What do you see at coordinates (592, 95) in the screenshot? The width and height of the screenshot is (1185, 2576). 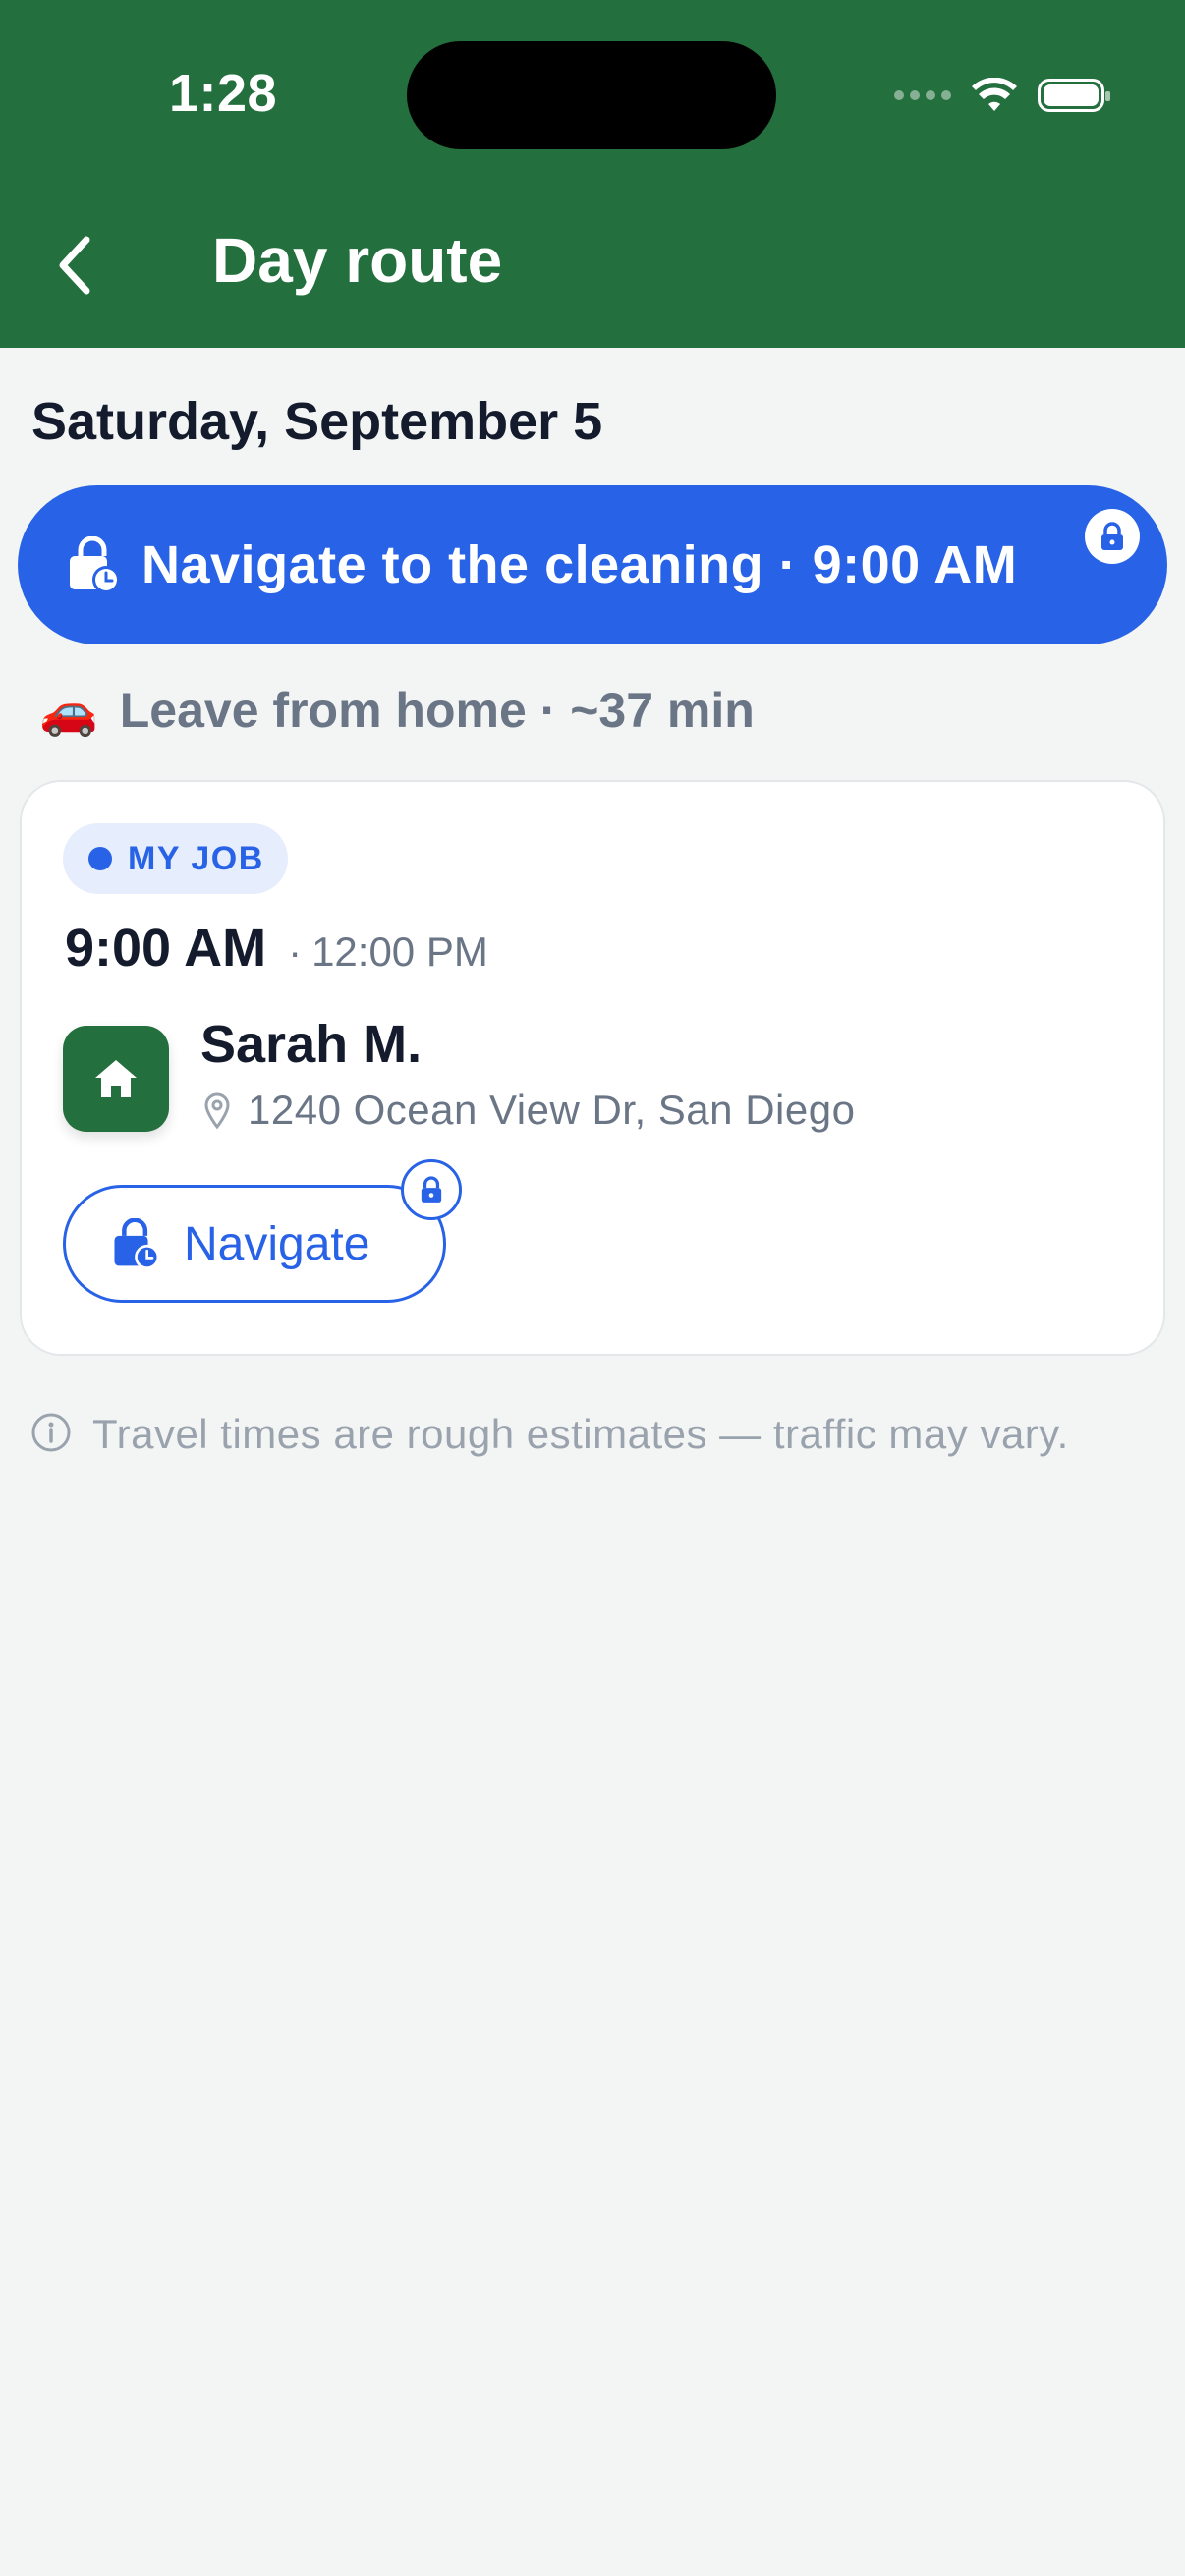 I see `dynamic-island` at bounding box center [592, 95].